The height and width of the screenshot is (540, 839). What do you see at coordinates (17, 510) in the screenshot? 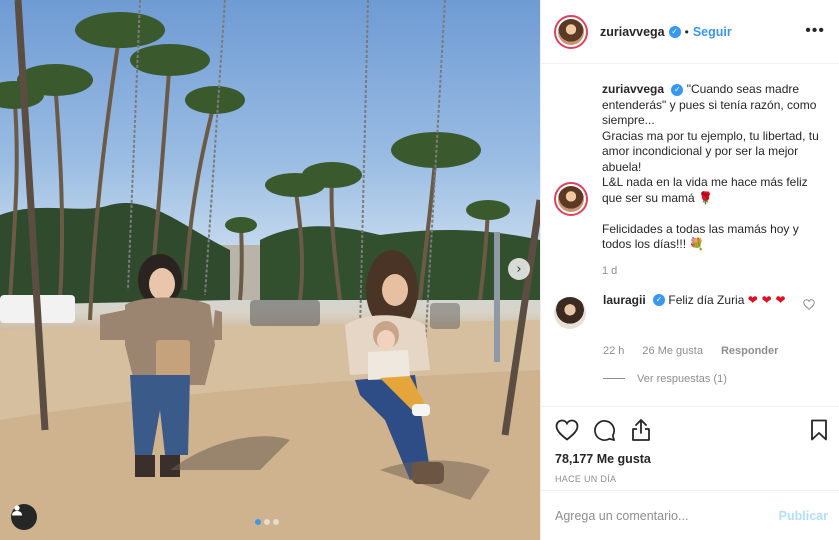
I see `user-icon` at bounding box center [17, 510].